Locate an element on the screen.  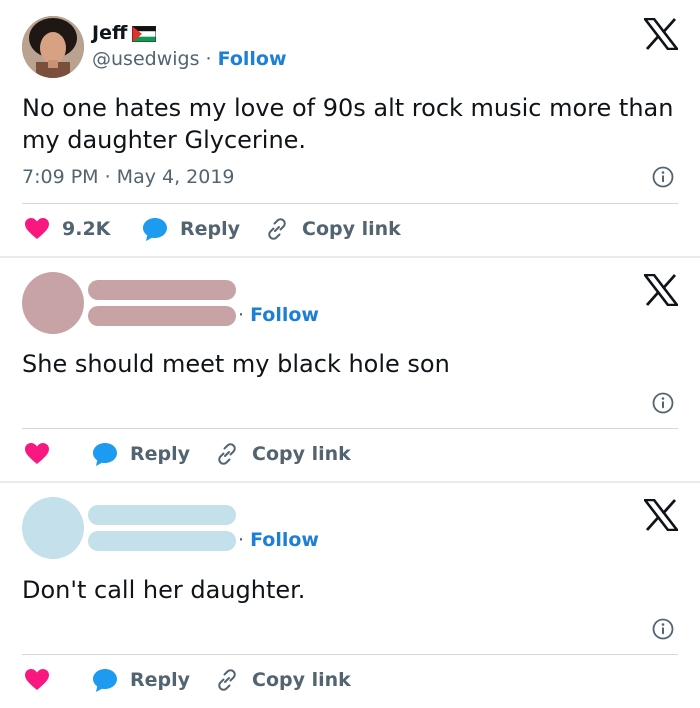
handle: @usedwigs is located at coordinates (145, 59).